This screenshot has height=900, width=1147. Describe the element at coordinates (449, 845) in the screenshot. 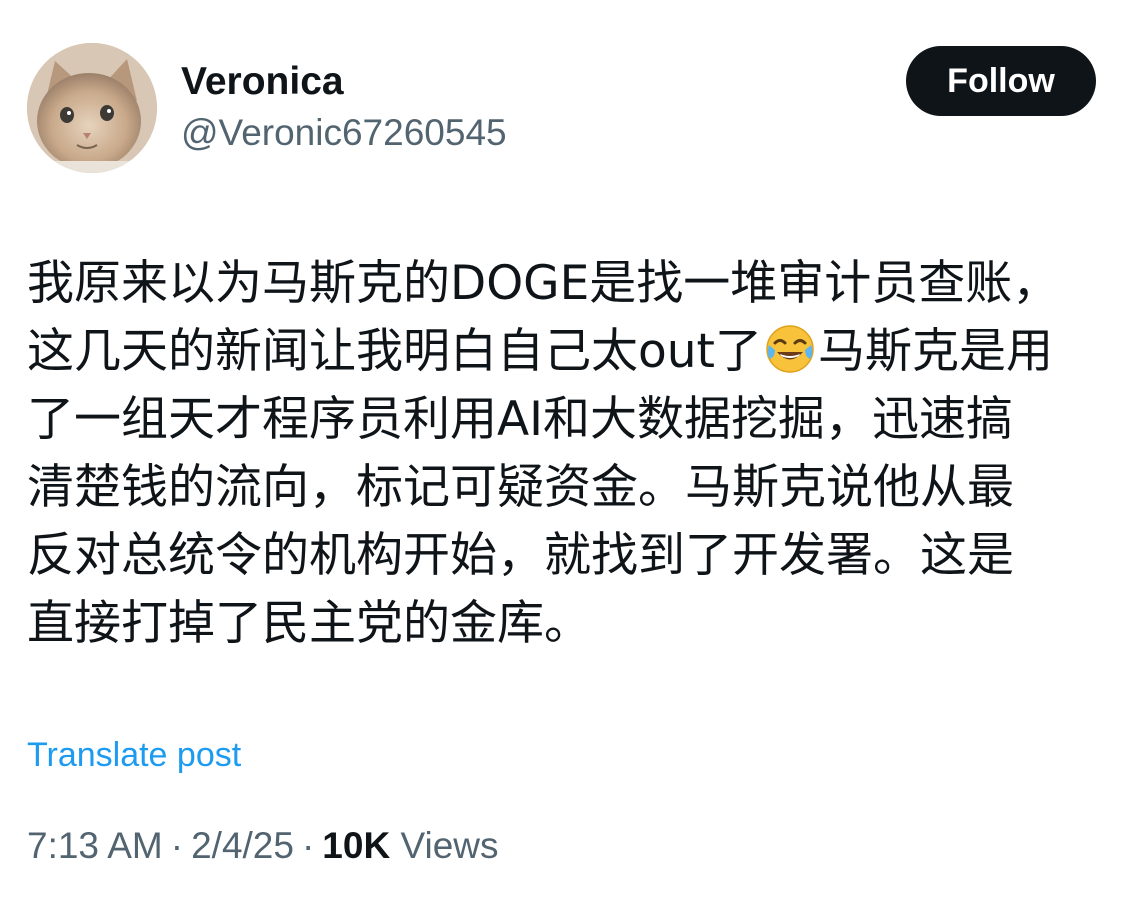

I see `views-label: Views` at that location.